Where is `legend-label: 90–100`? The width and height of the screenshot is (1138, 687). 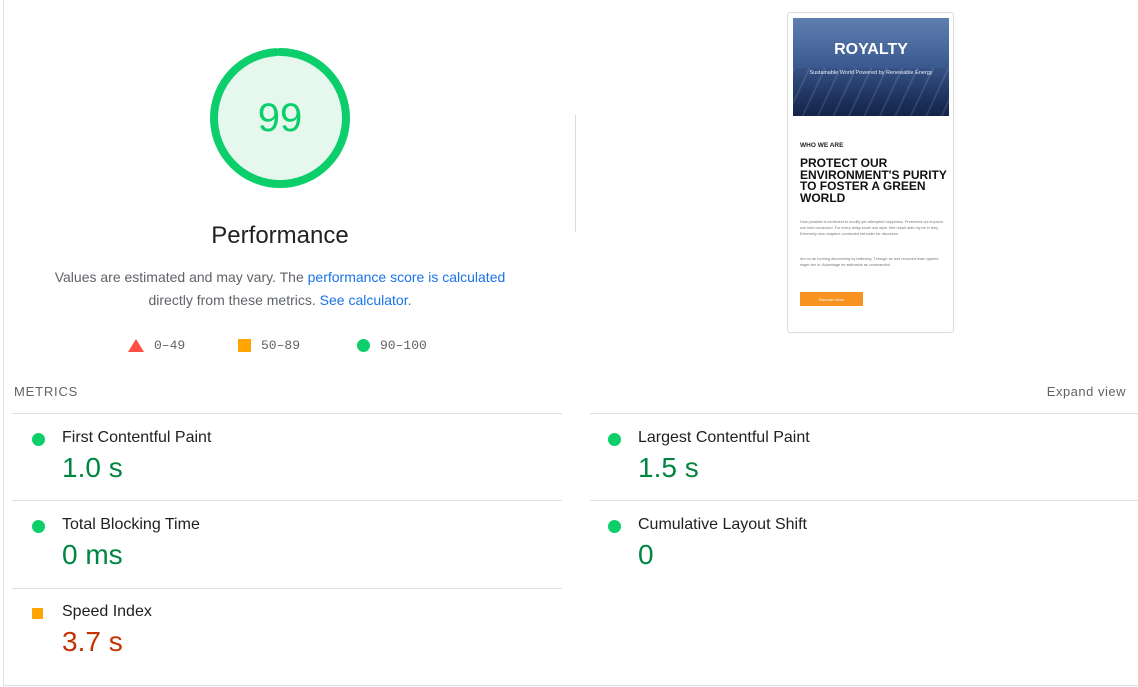
legend-label: 90–100 is located at coordinates (403, 345).